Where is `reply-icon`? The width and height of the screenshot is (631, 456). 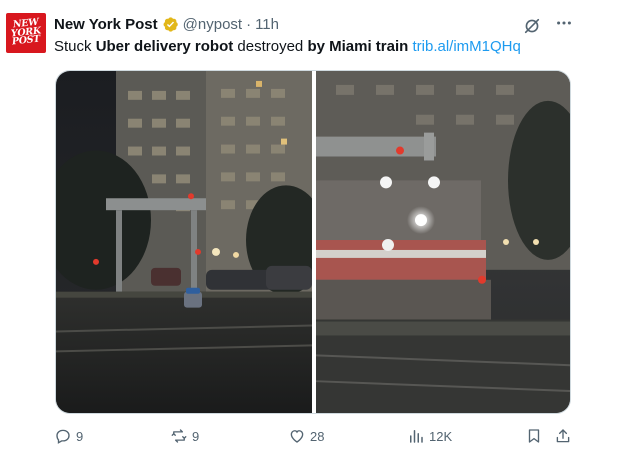 reply-icon is located at coordinates (63, 436).